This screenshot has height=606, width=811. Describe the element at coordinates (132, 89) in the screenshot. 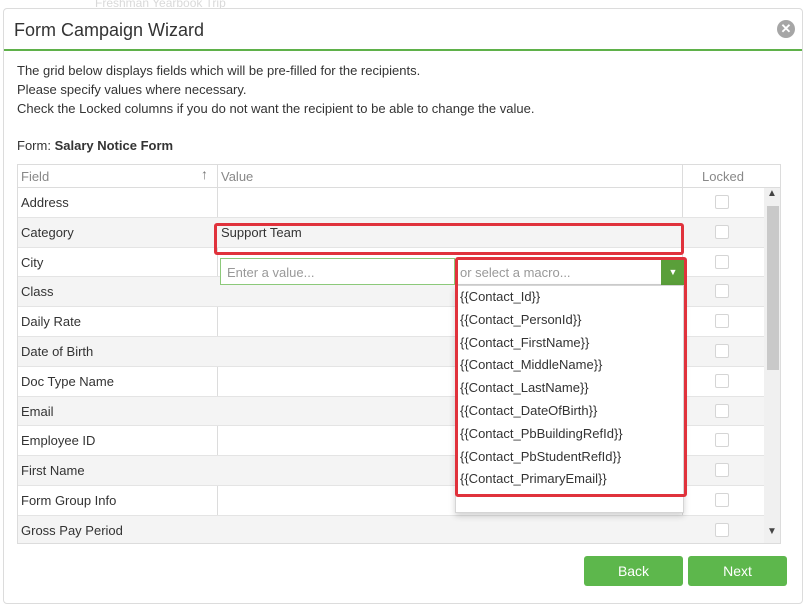

I see `instruction-line-2: Please specify values where necessary.` at that location.